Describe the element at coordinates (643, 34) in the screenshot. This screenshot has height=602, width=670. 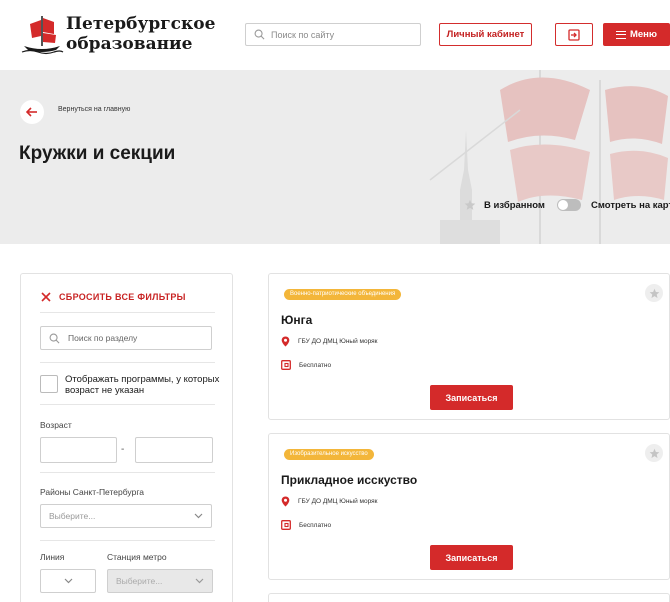
I see `menu-label: Меню` at that location.